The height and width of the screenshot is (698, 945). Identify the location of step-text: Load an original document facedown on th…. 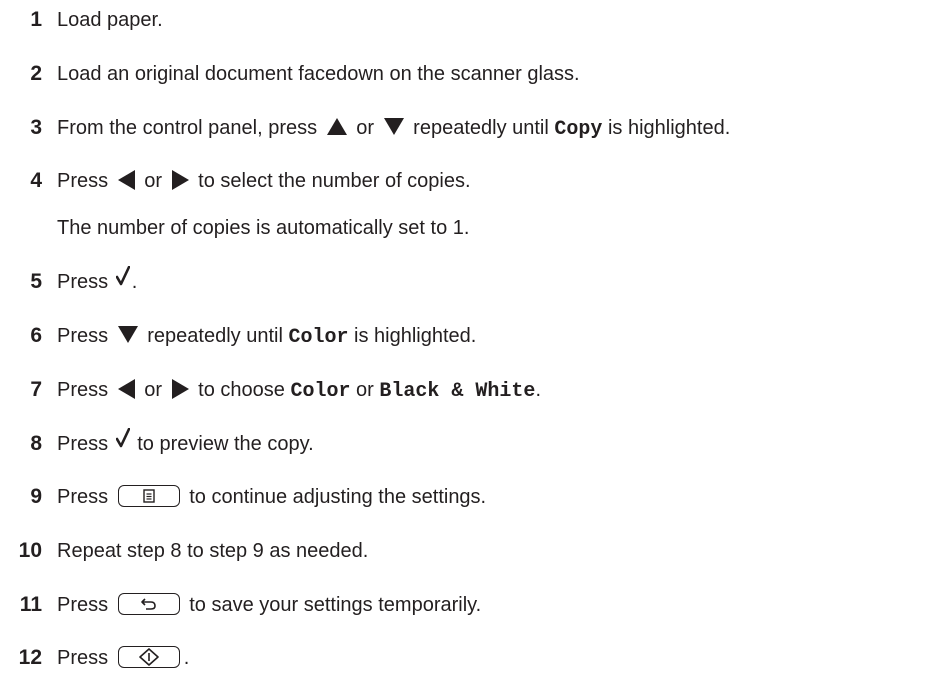
(318, 74).